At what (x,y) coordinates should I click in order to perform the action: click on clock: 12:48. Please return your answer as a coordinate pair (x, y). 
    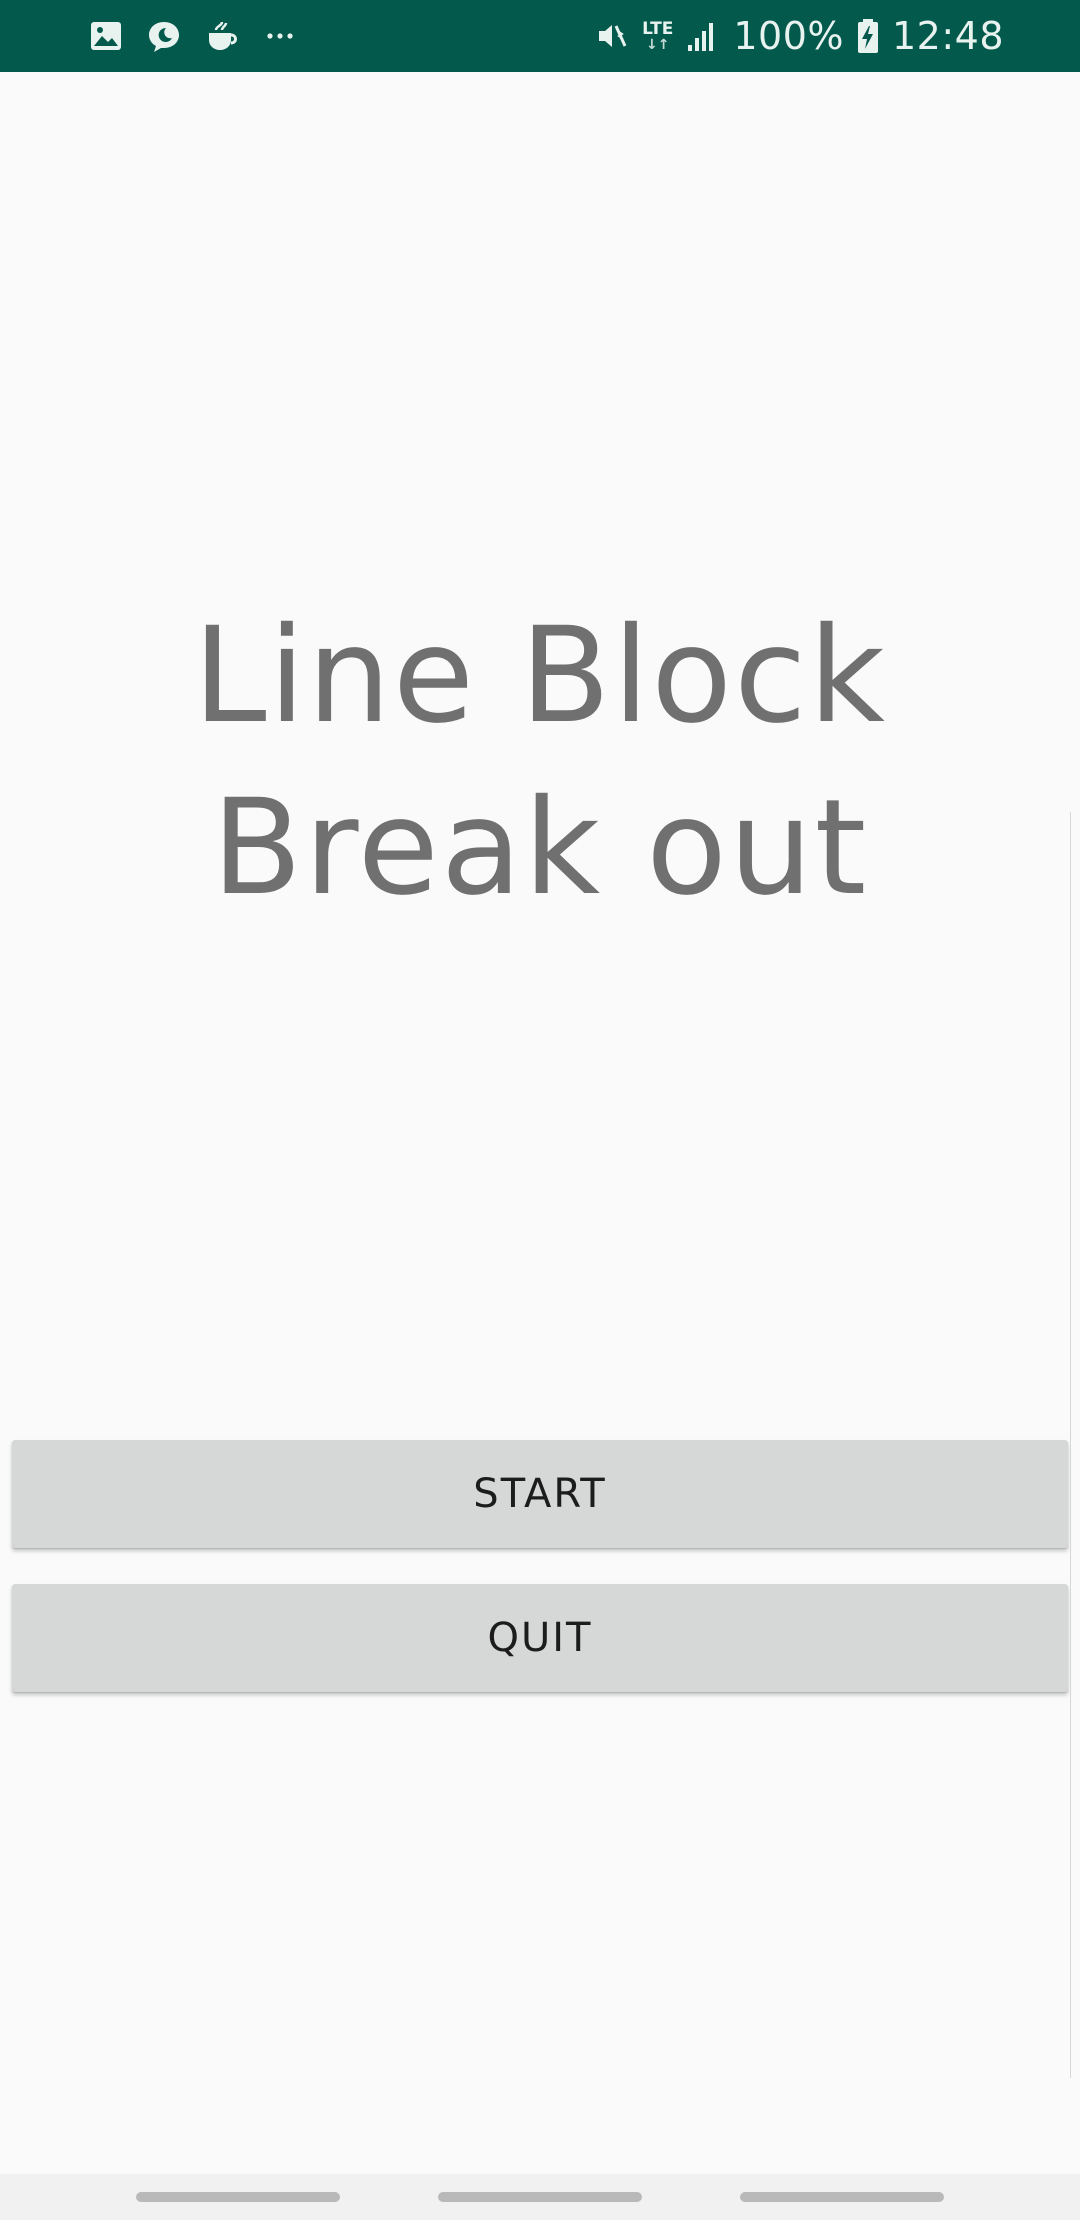
    Looking at the image, I should click on (947, 36).